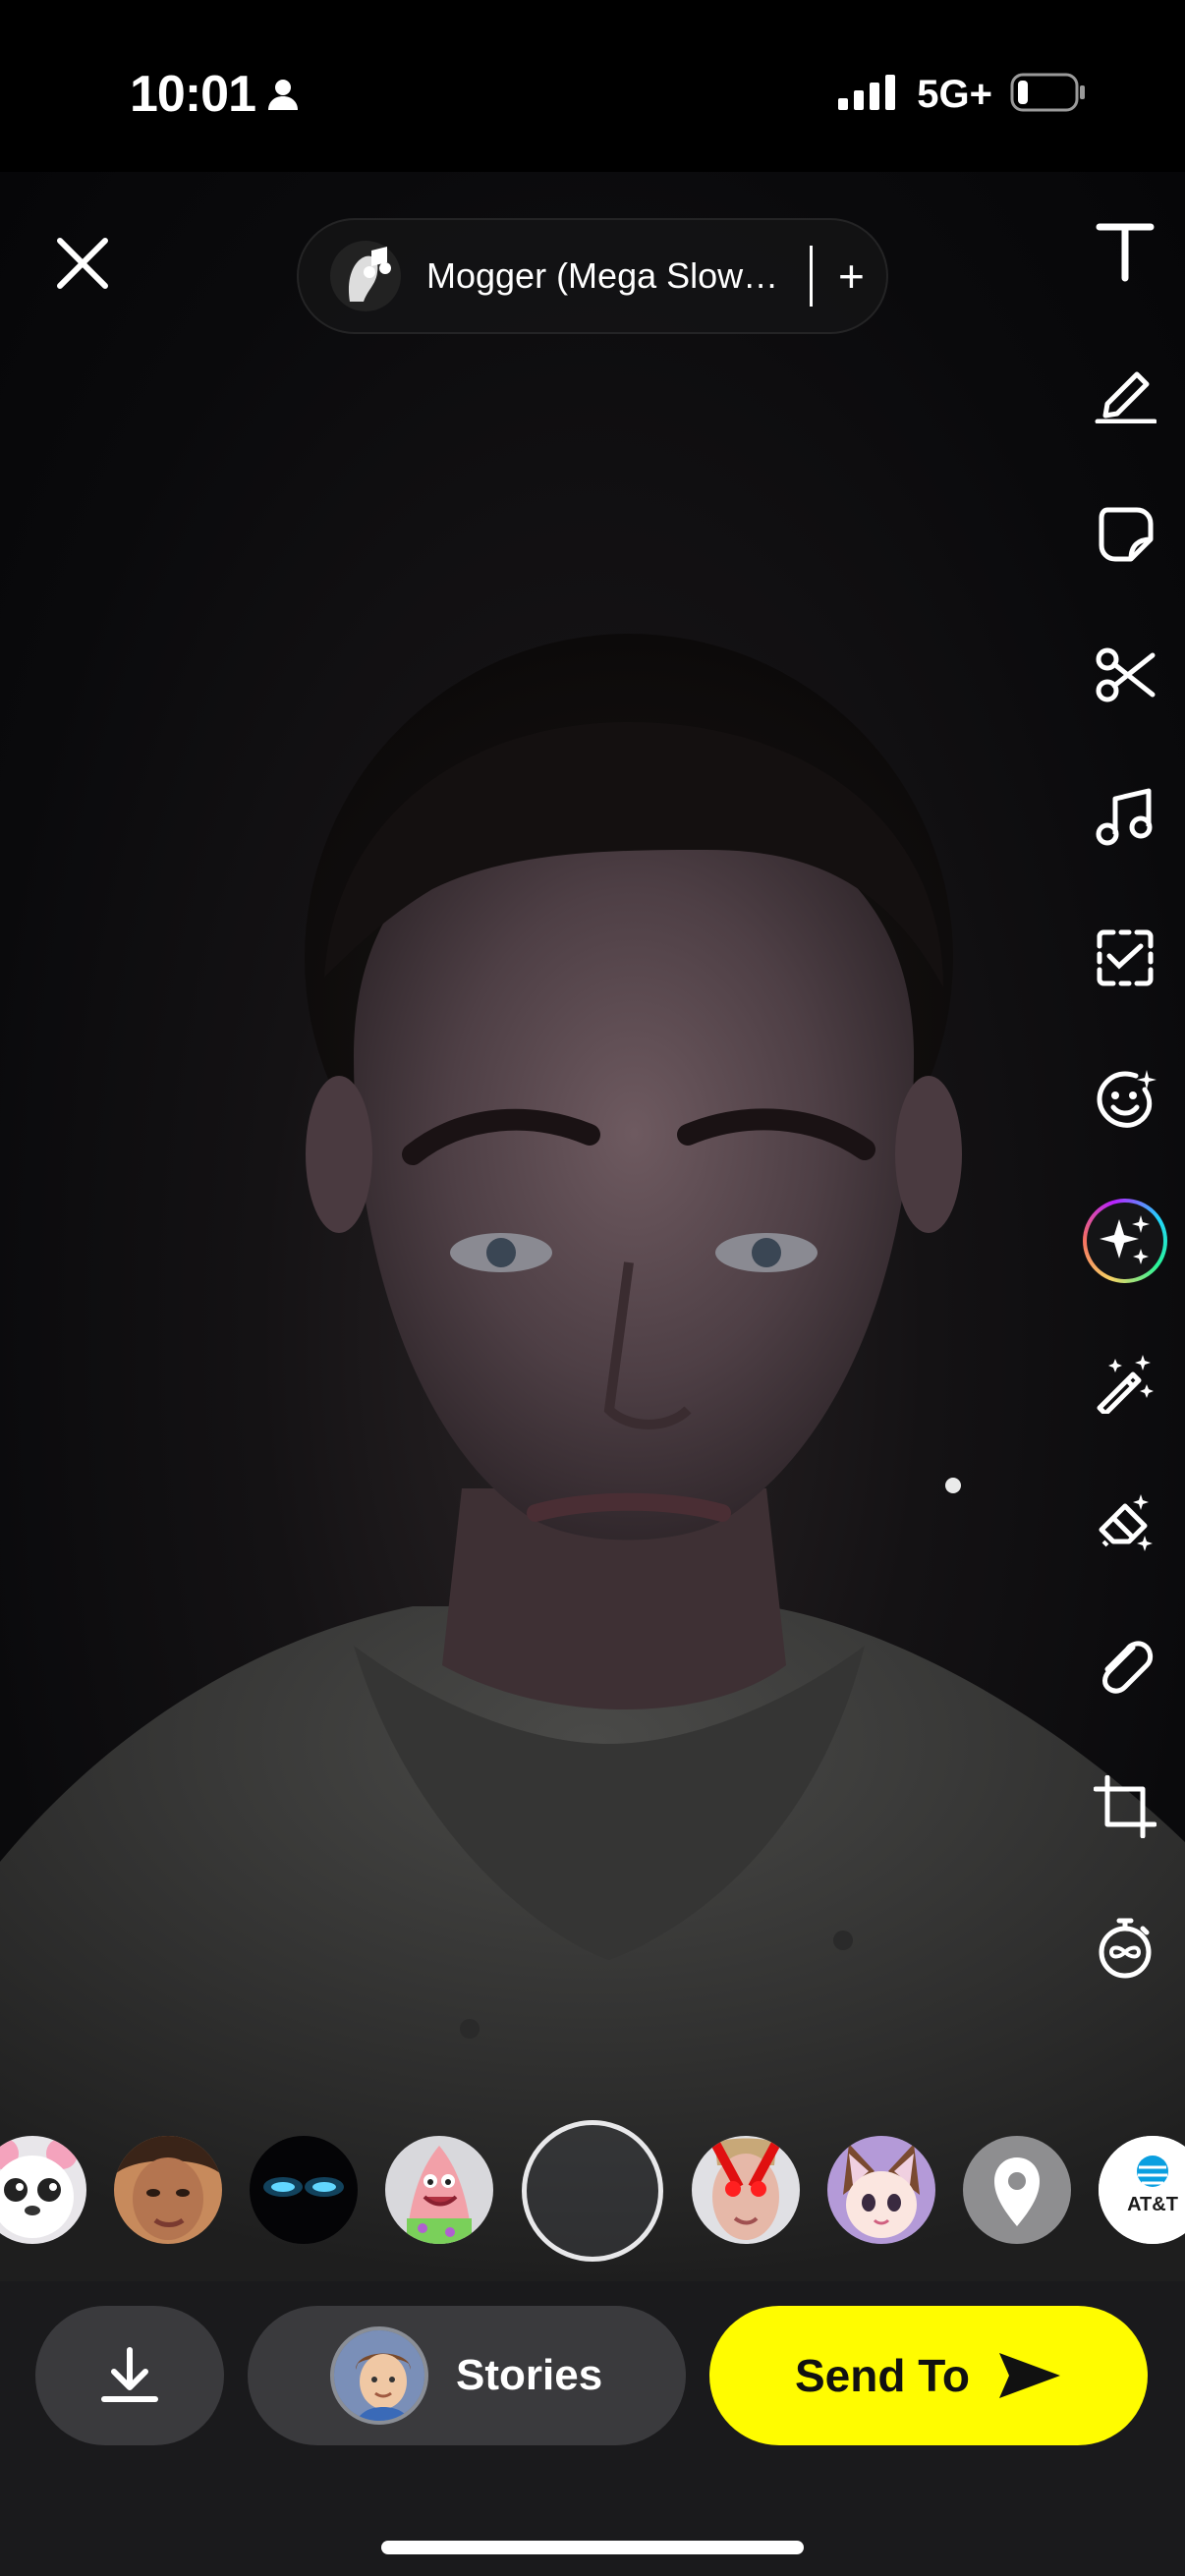  Describe the element at coordinates (869, 95) in the screenshot. I see `signal-icon` at that location.